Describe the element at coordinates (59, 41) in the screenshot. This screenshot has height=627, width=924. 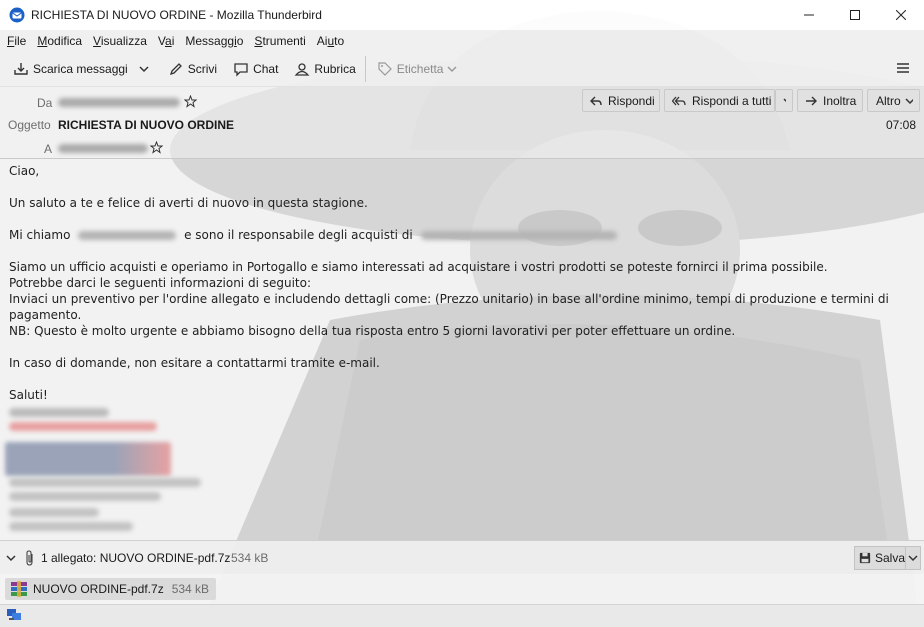
I see `menu-modifica: Modifica` at that location.